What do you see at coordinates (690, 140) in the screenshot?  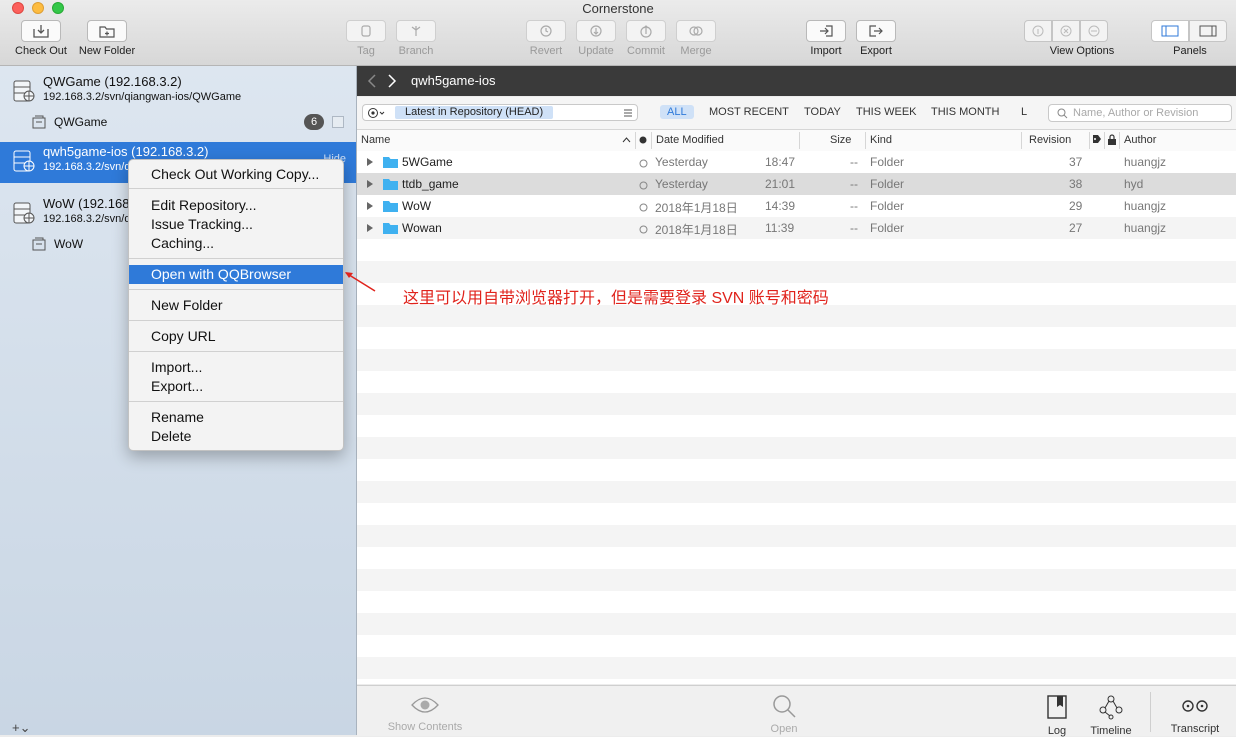 I see `column-date-modified: Date Modified` at bounding box center [690, 140].